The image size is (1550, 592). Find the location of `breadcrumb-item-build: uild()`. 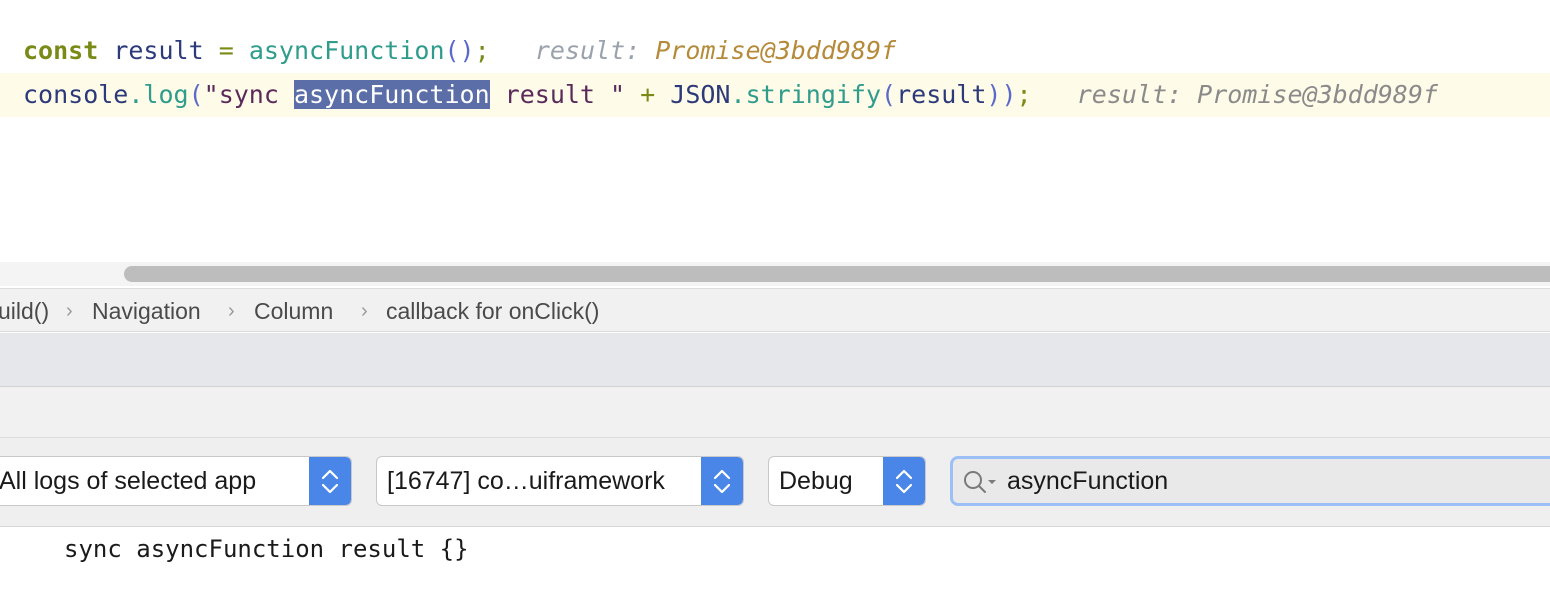

breadcrumb-item-build: uild() is located at coordinates (24, 311).